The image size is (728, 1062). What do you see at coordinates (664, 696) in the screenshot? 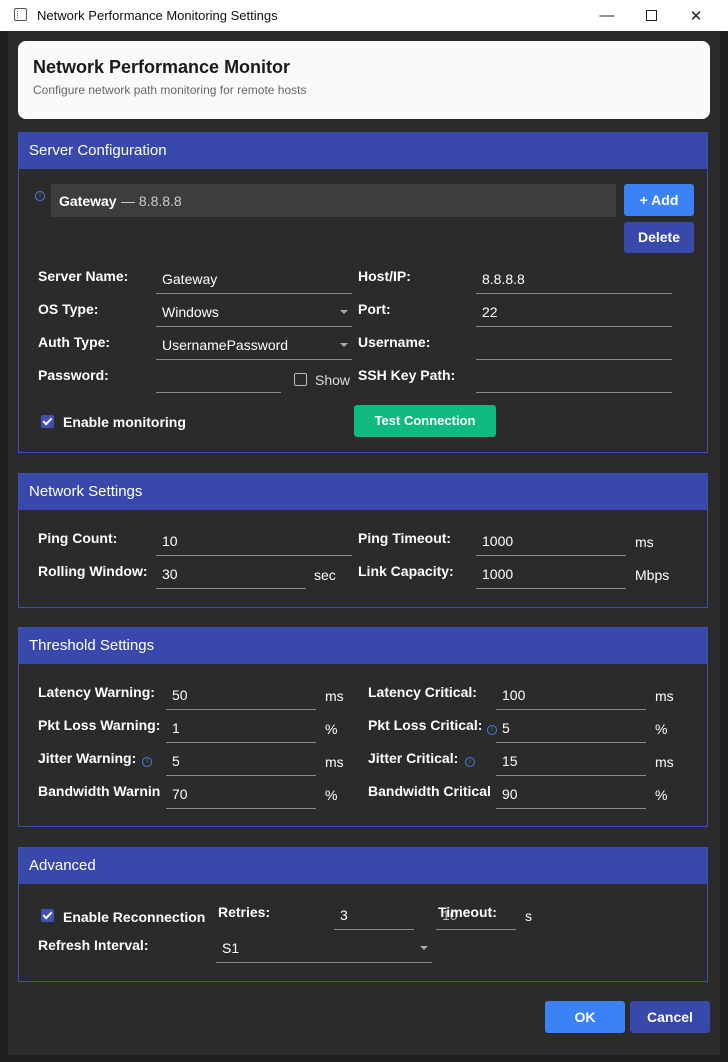
I see `latency-critical-unit: ms` at bounding box center [664, 696].